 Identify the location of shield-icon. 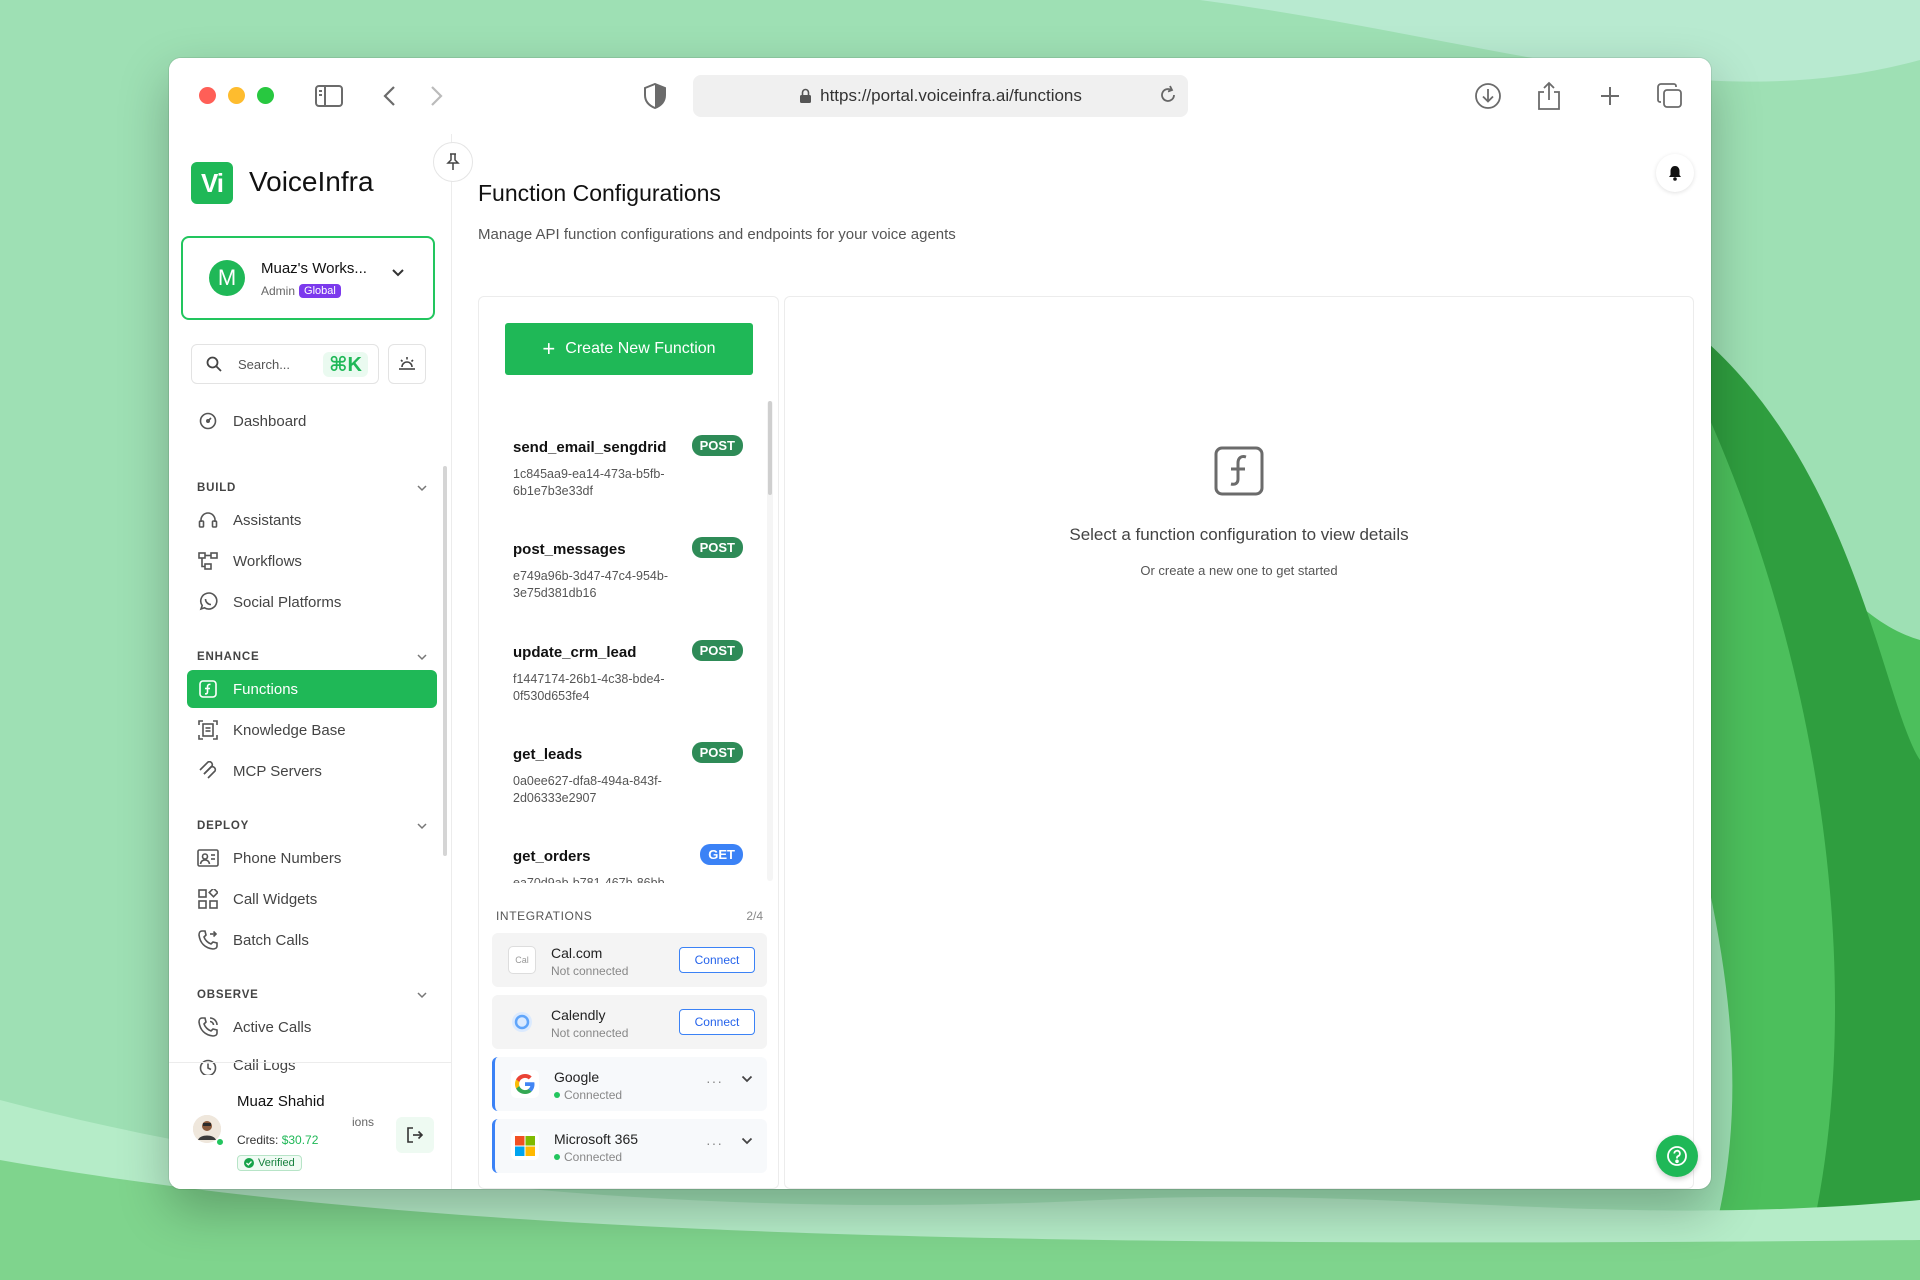
(655, 96).